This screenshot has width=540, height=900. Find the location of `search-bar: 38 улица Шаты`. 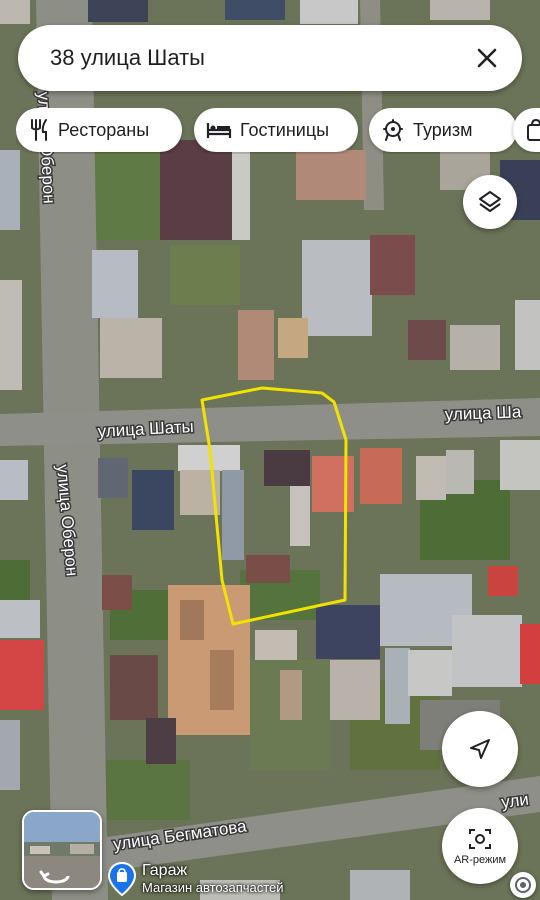

search-bar: 38 улица Шаты is located at coordinates (270, 58).